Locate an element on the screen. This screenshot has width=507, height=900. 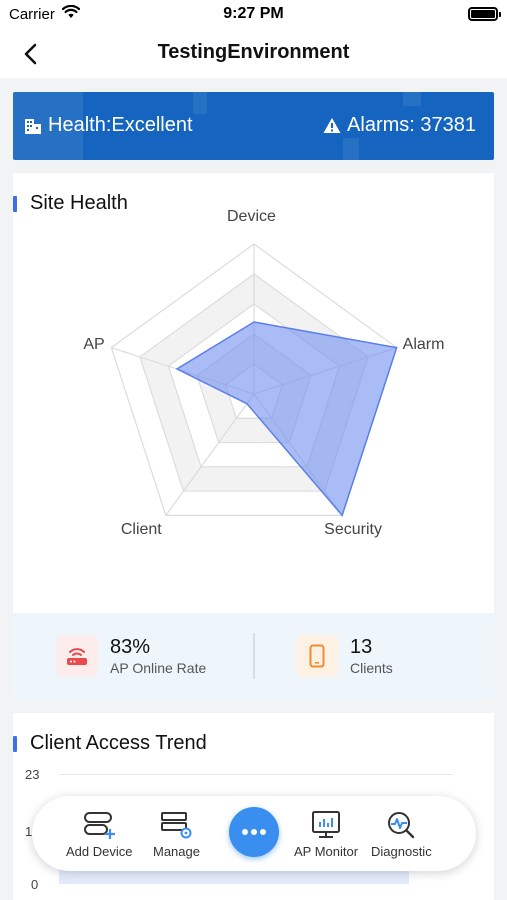
clients-label: Clients is located at coordinates (371, 668).